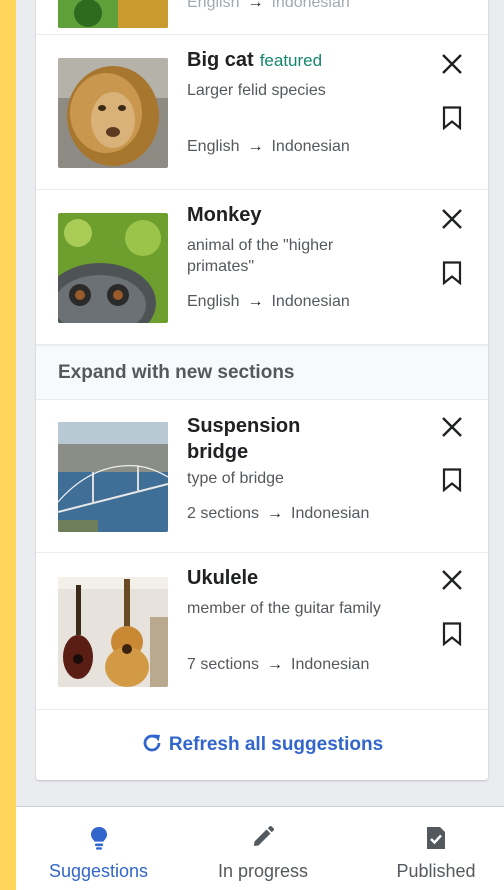 Image resolution: width=504 pixels, height=890 pixels. What do you see at coordinates (223, 664) in the screenshot?
I see `section-count-label: 7 sections` at bounding box center [223, 664].